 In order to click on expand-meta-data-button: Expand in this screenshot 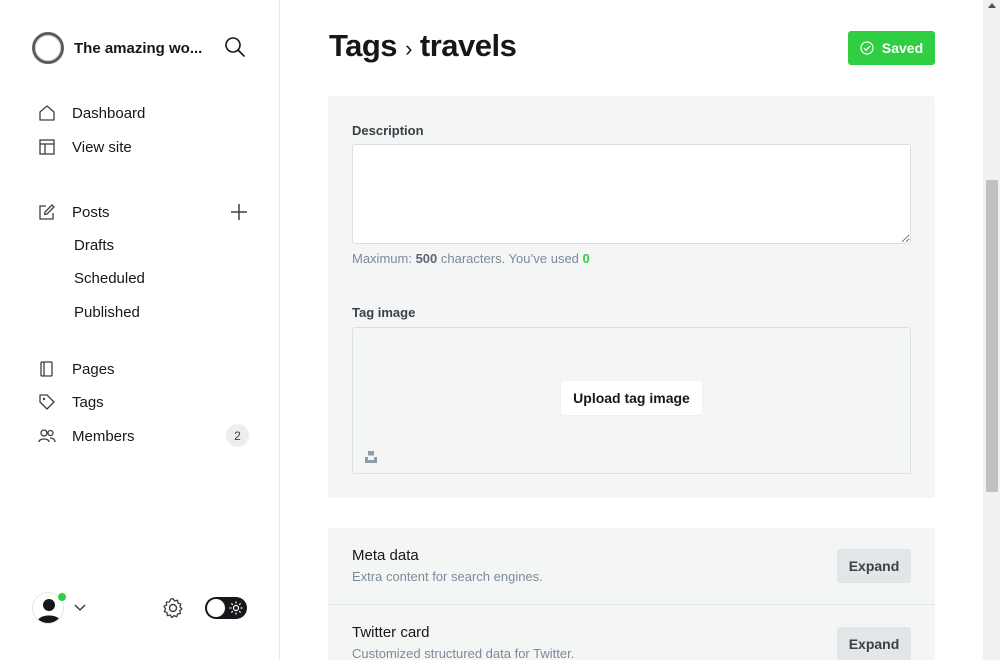, I will do `click(874, 566)`.